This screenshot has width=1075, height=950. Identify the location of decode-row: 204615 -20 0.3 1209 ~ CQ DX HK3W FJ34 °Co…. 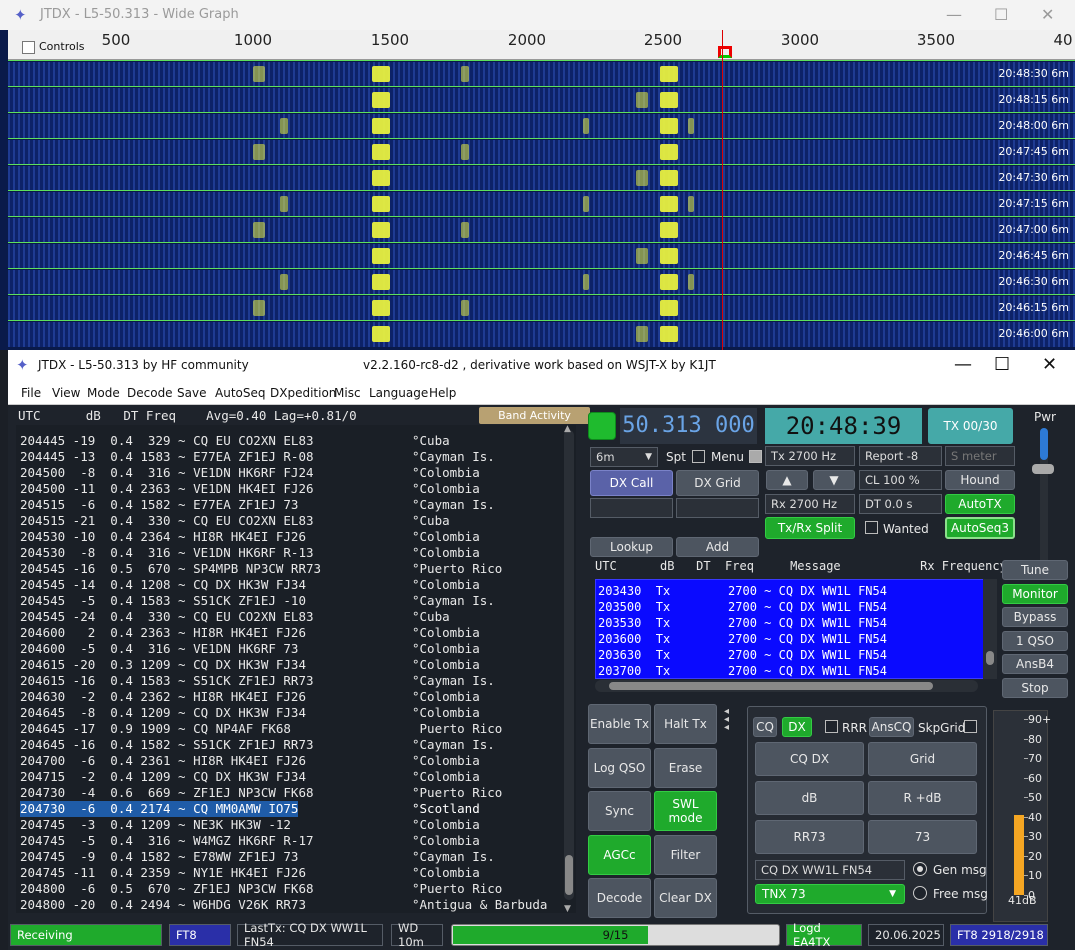
(250, 665).